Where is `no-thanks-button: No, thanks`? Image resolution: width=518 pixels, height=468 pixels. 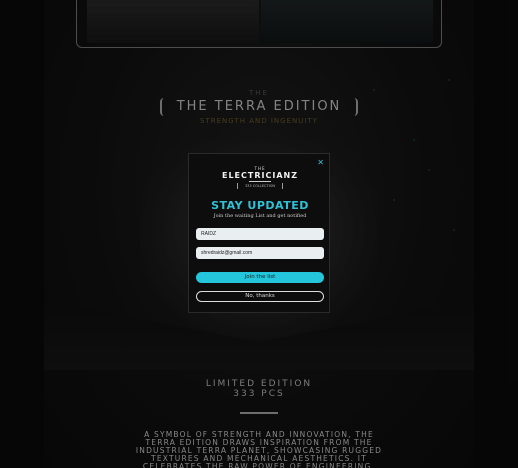 no-thanks-button: No, thanks is located at coordinates (260, 296).